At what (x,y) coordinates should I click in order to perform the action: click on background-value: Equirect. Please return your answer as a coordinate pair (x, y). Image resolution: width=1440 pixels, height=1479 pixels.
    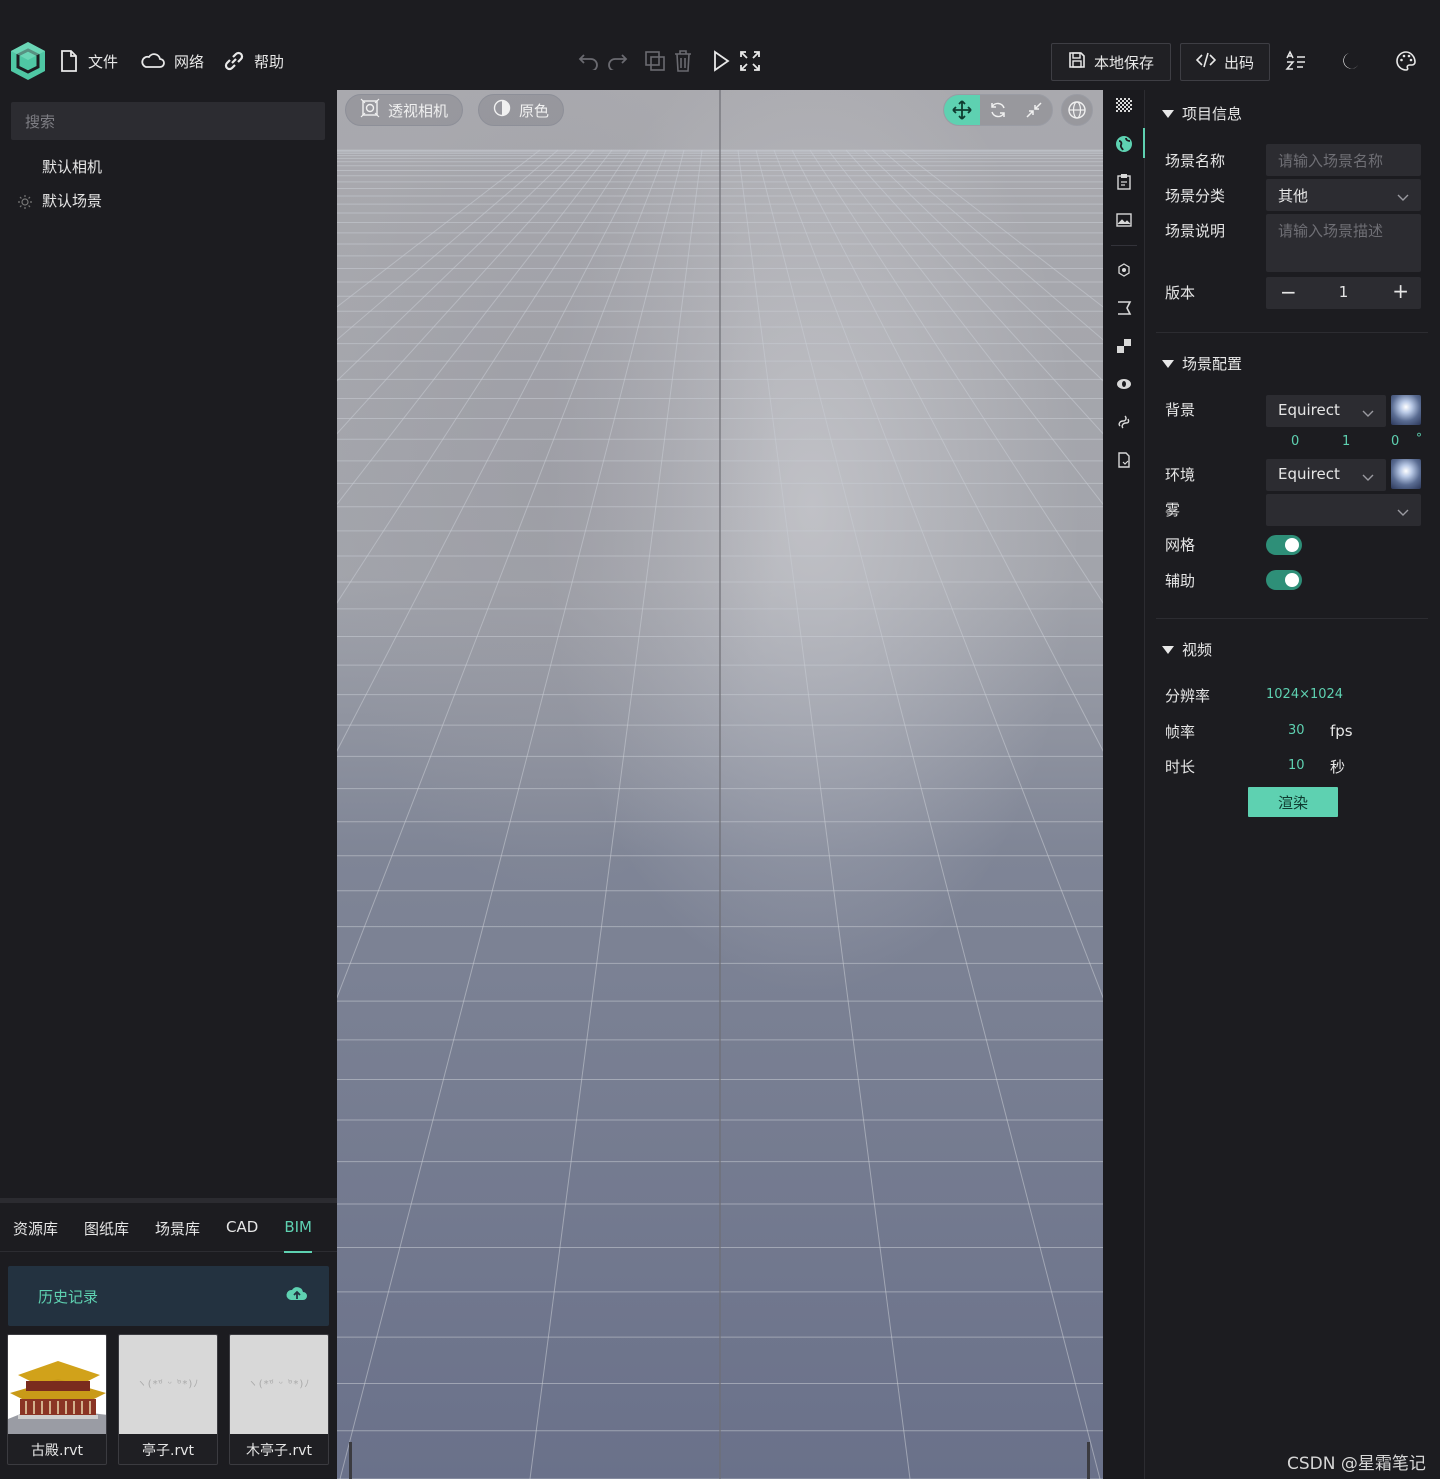
    Looking at the image, I should click on (1309, 410).